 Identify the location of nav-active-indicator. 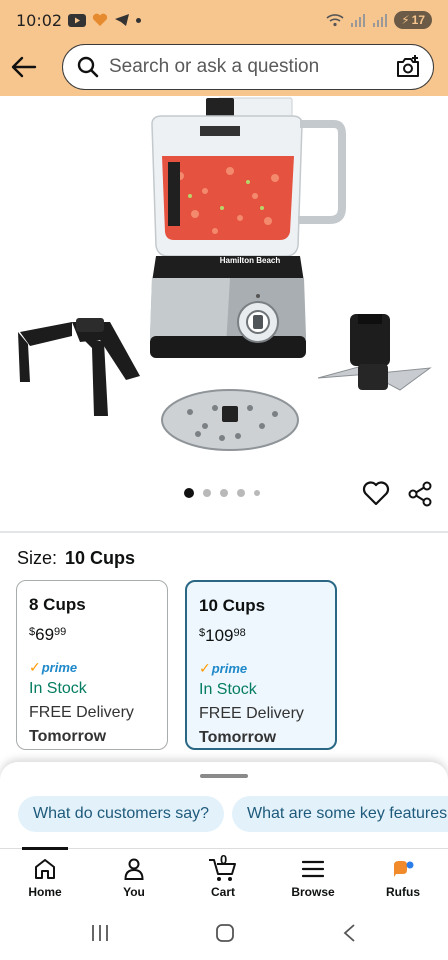
(45, 848).